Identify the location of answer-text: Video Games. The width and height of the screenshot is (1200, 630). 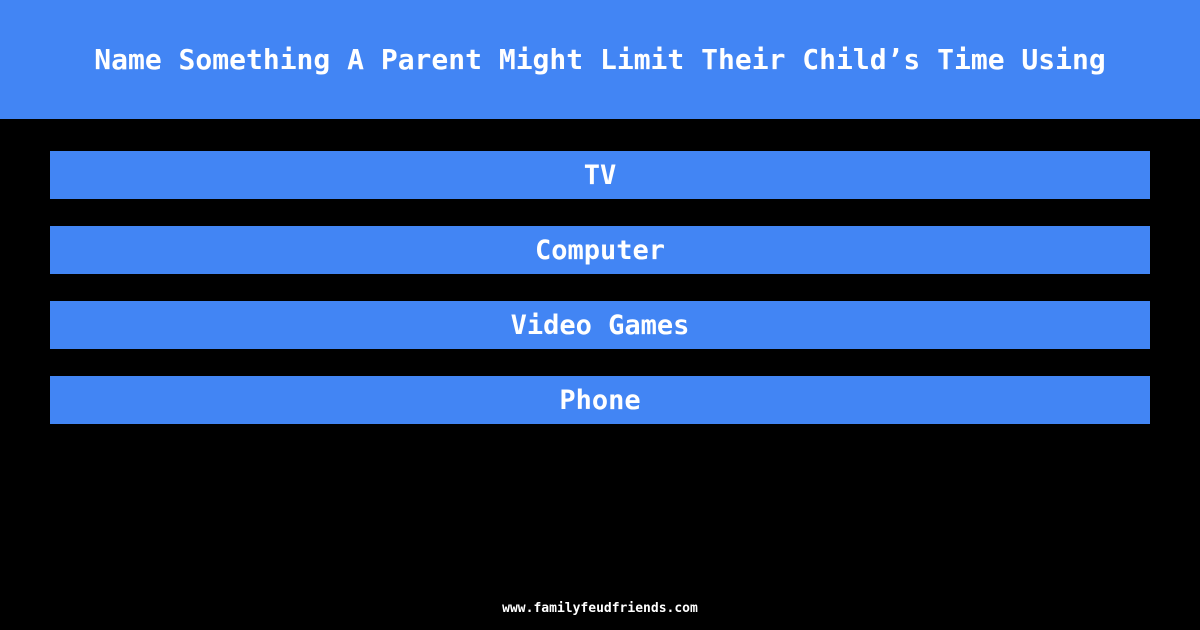
(600, 325).